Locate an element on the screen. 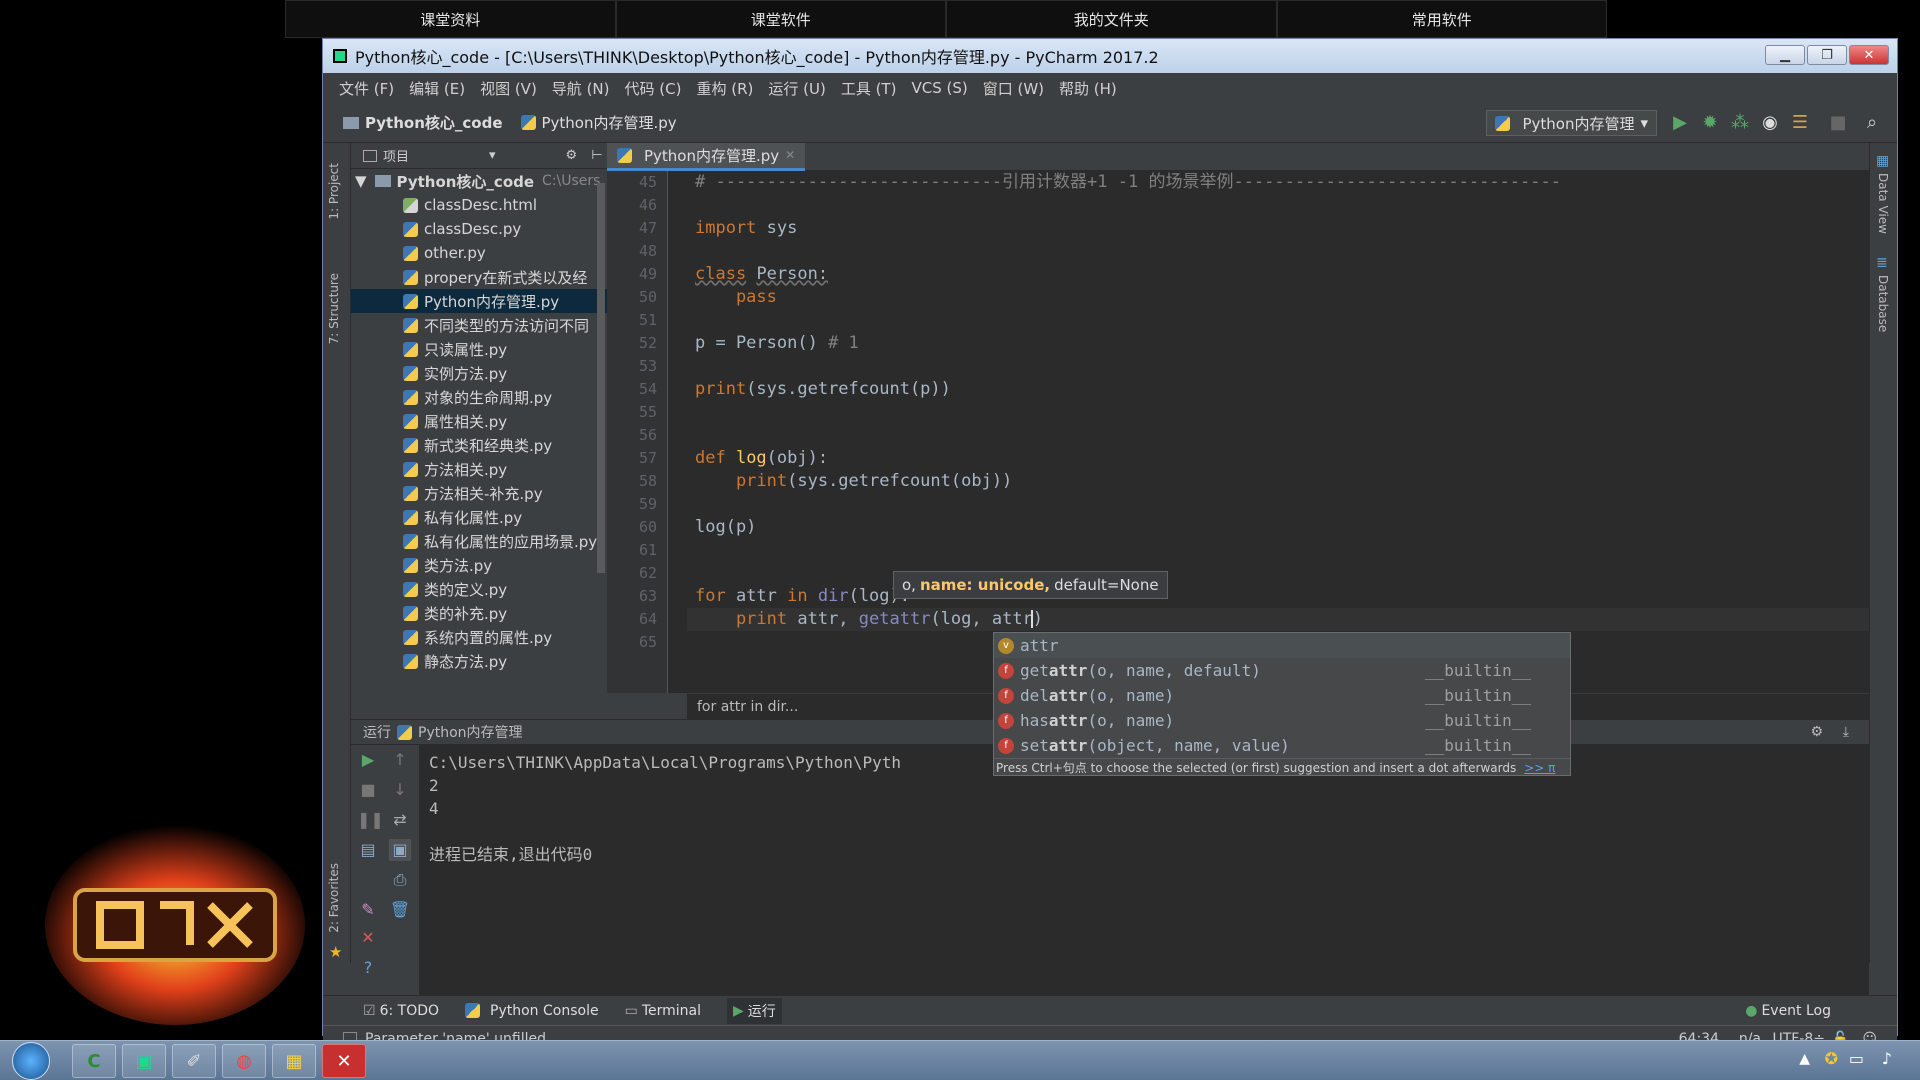 The height and width of the screenshot is (1080, 1920). menu-run: 运行 (U) is located at coordinates (796, 88).